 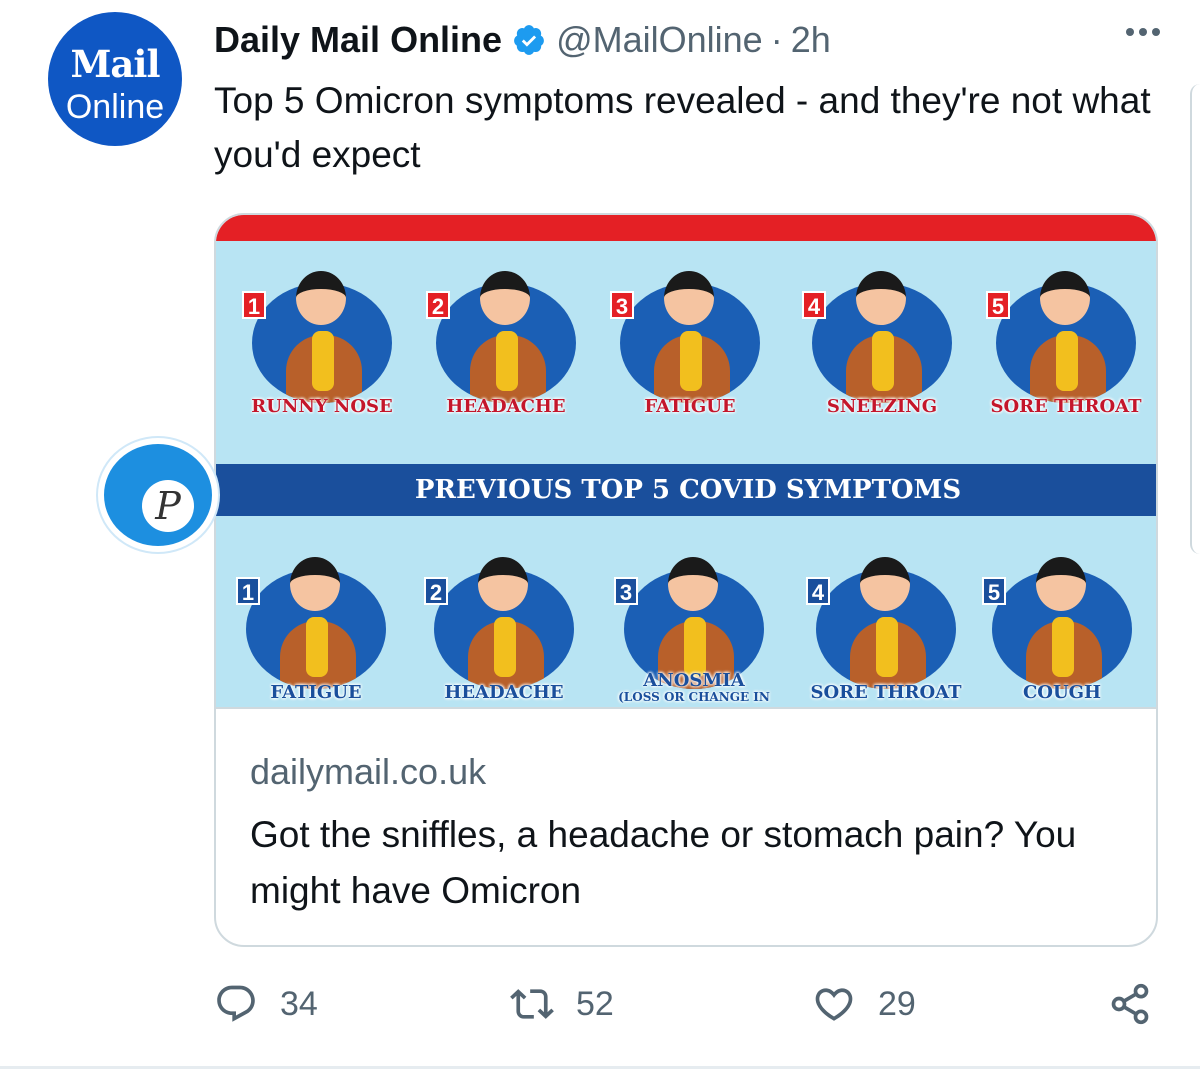 I want to click on symptom-label: SNEEZING, so click(x=882, y=406).